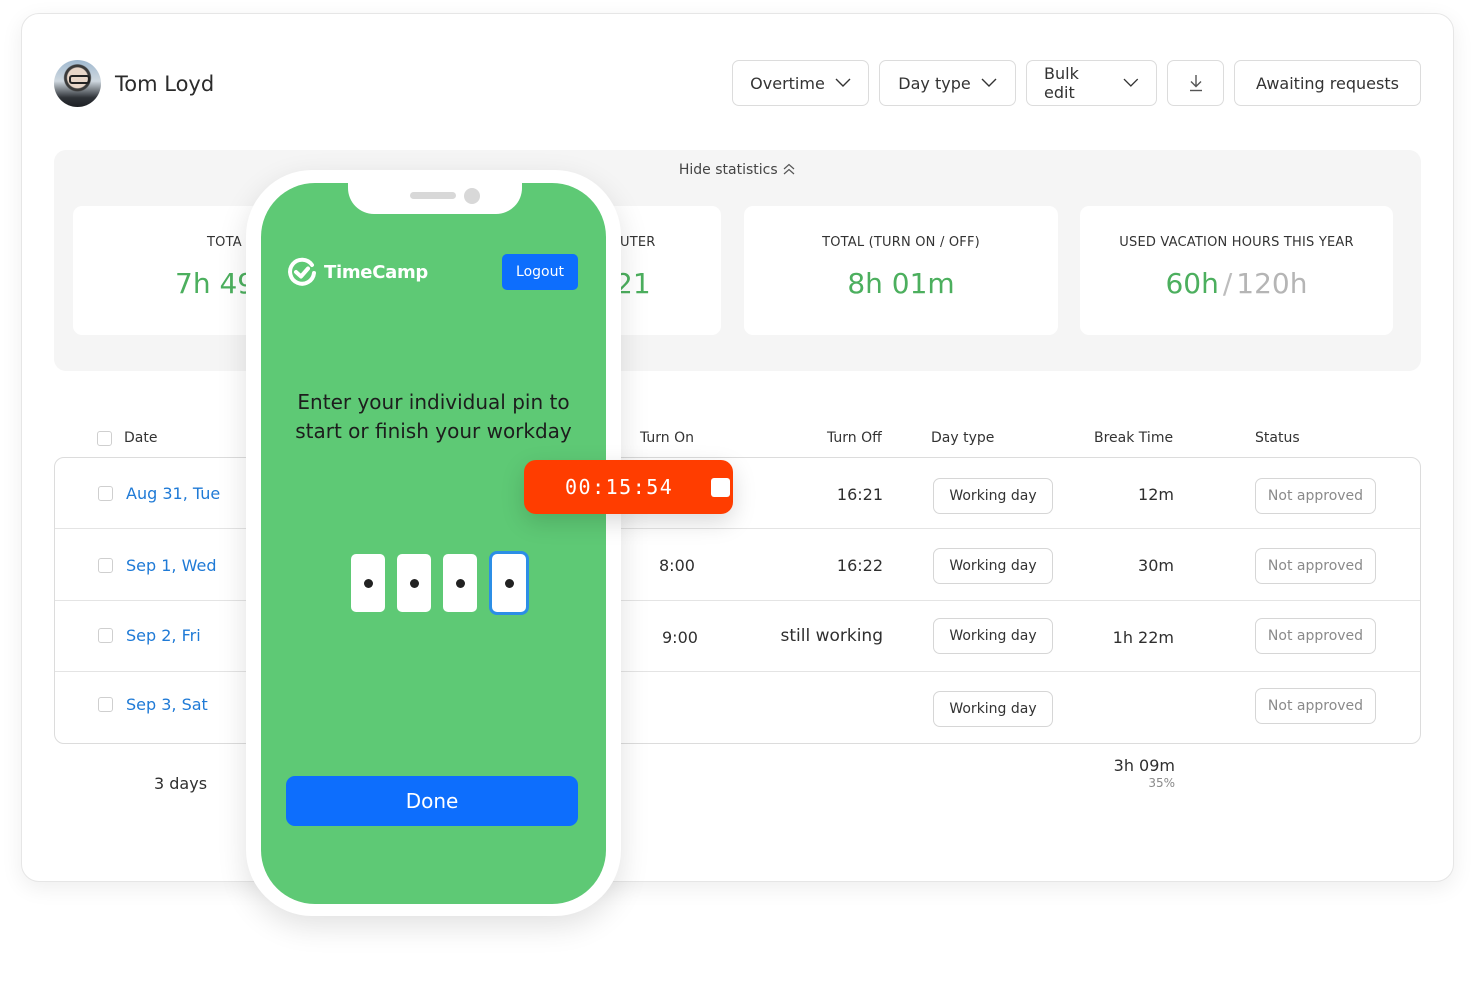 This screenshot has width=1475, height=996. I want to click on stat-value: 60h/120h, so click(1236, 283).